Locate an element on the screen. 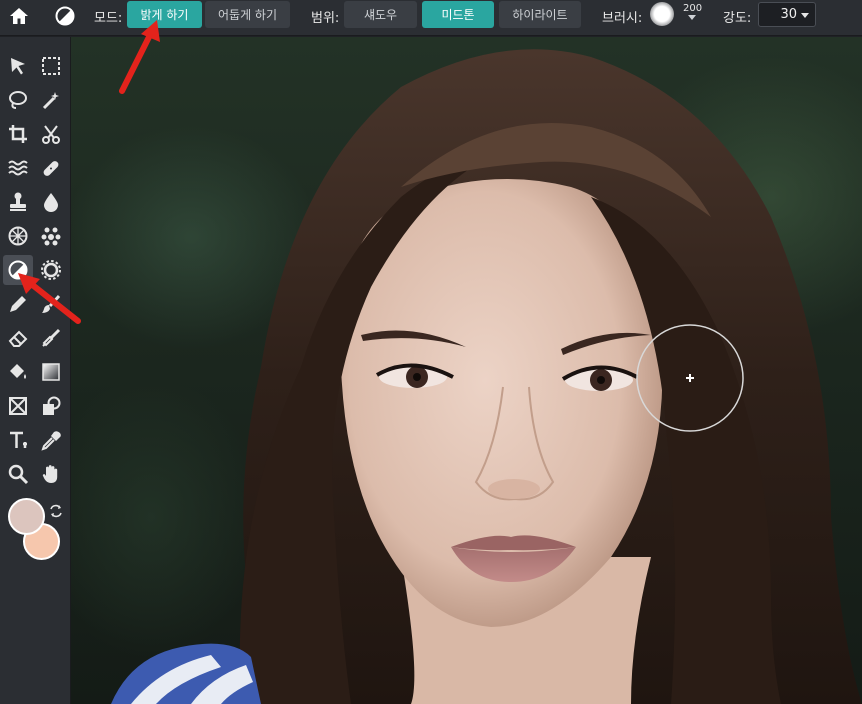  mode-label: 모드: is located at coordinates (108, 18).